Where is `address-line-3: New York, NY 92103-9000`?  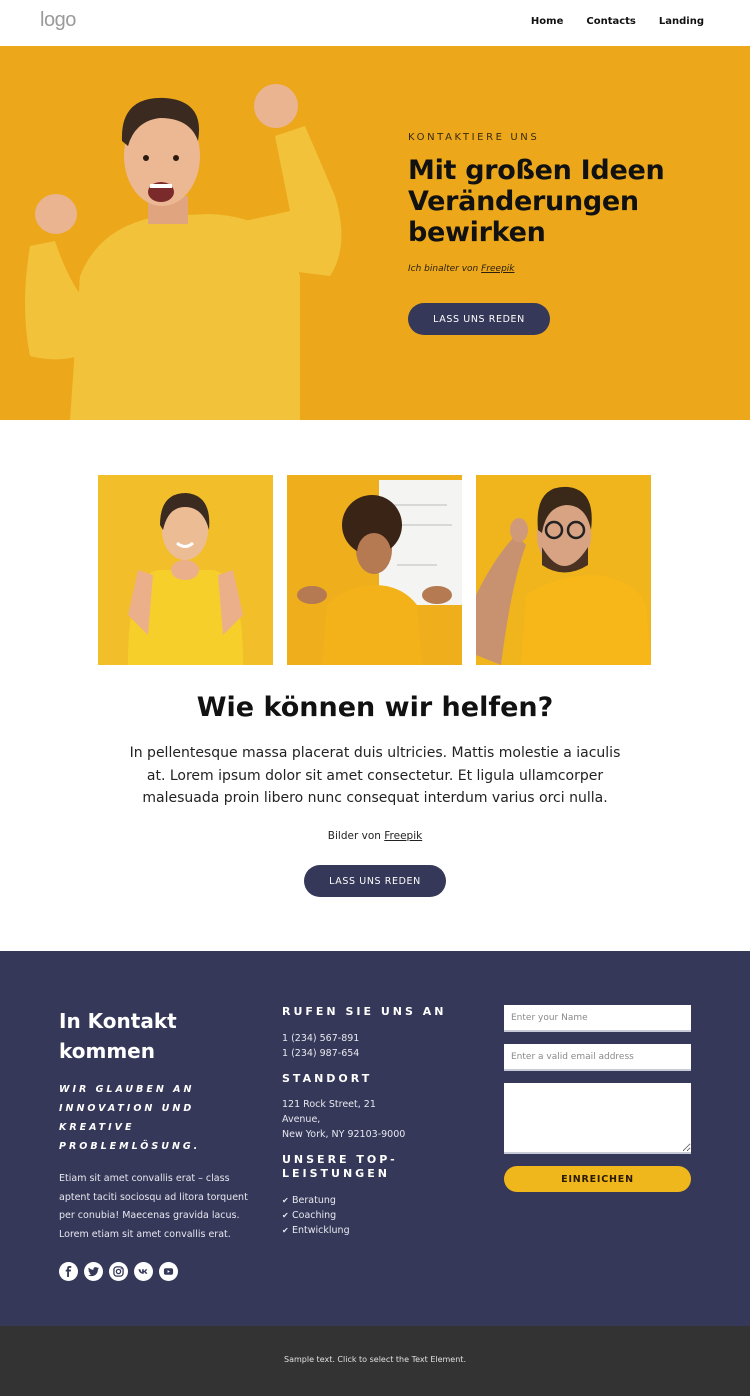 address-line-3: New York, NY 92103-9000 is located at coordinates (344, 1134).